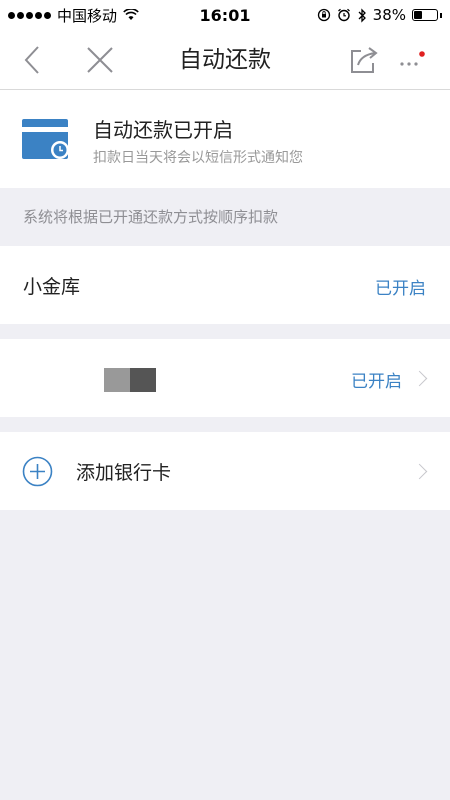 The image size is (450, 800). I want to click on signal-icon, so click(29, 15).